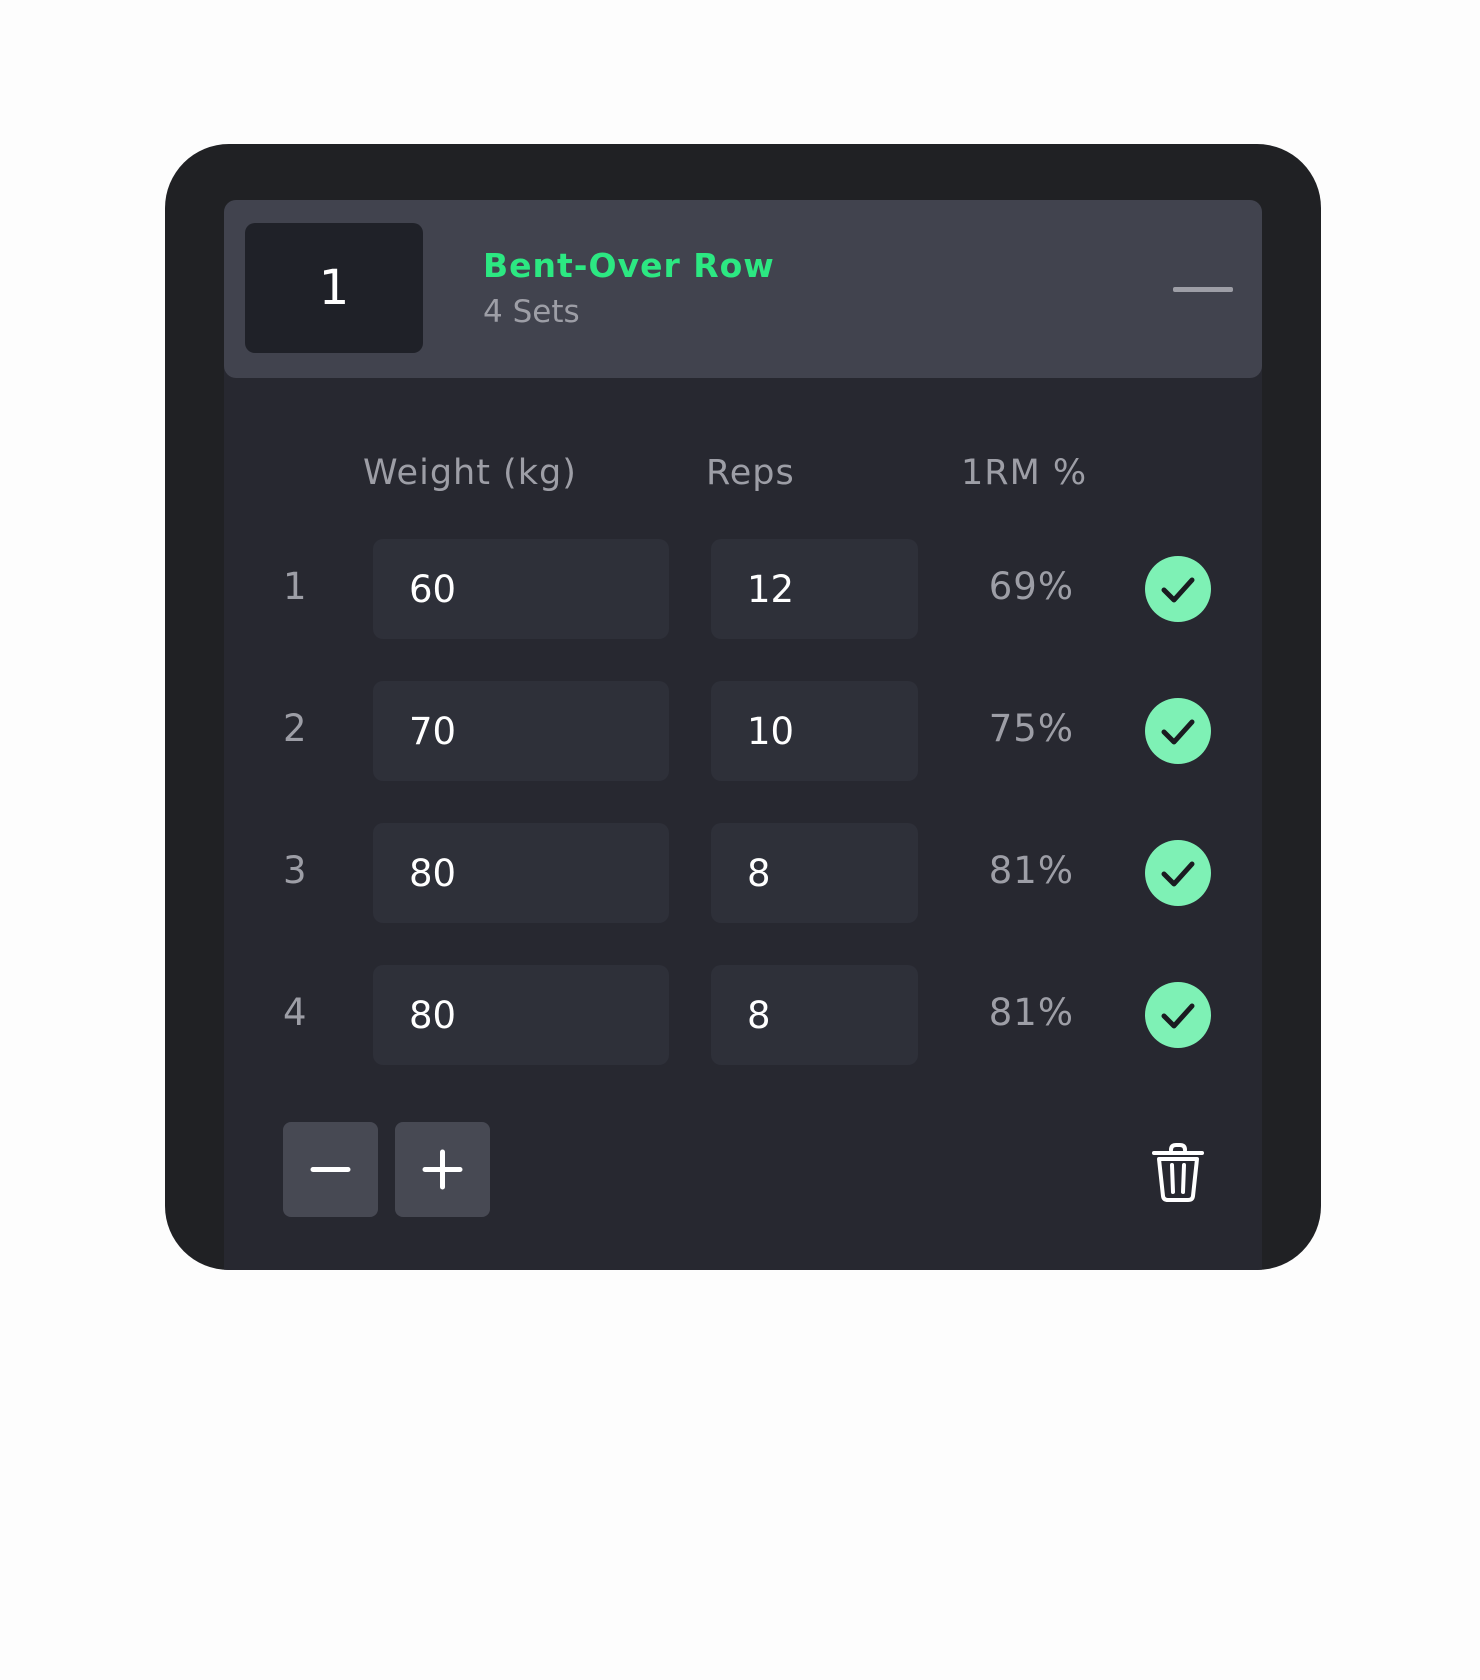 The image size is (1480, 1680). I want to click on column-header-weight: Weight (kg), so click(470, 473).